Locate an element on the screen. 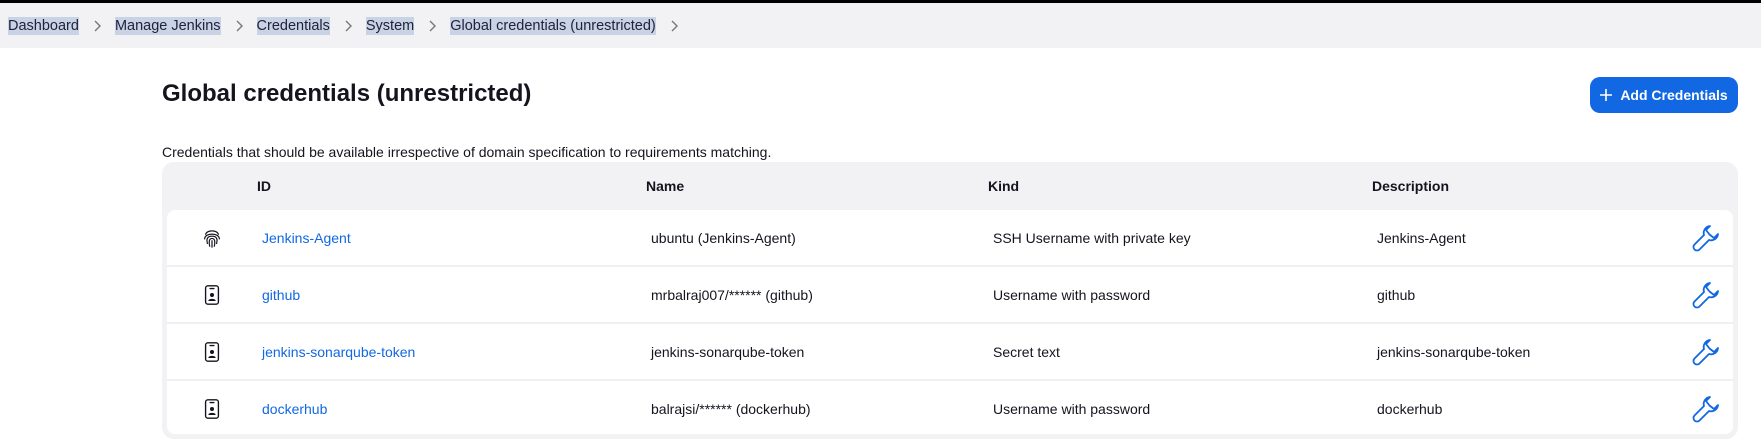 The image size is (1761, 443). credential-description: jenkins-sonarqube-token is located at coordinates (1454, 351).